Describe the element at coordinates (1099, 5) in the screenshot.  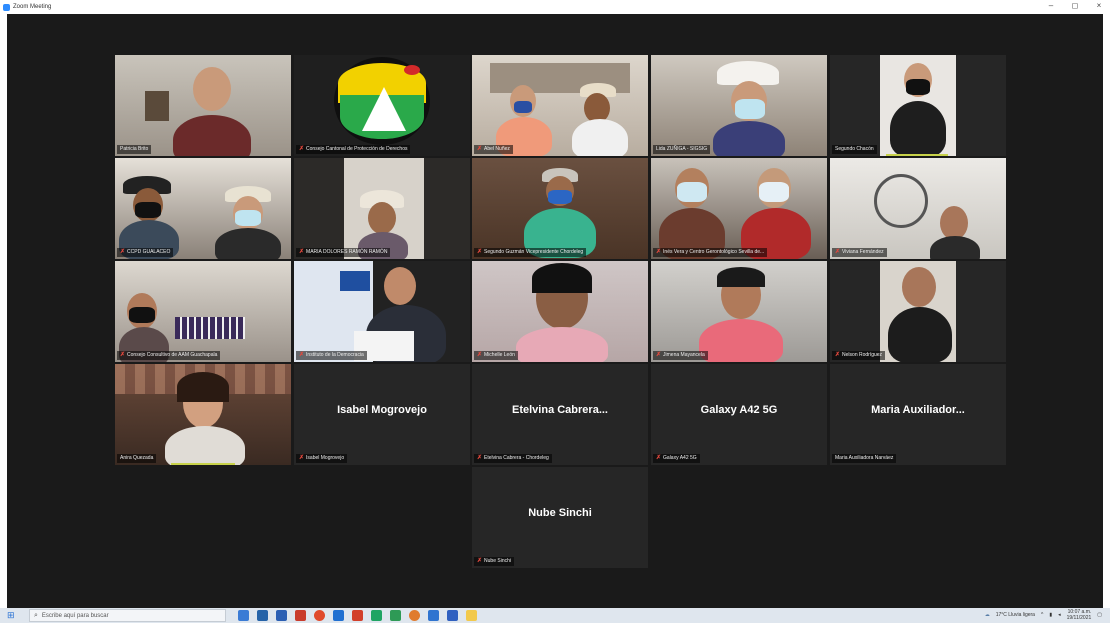
I see `close-button: ×` at that location.